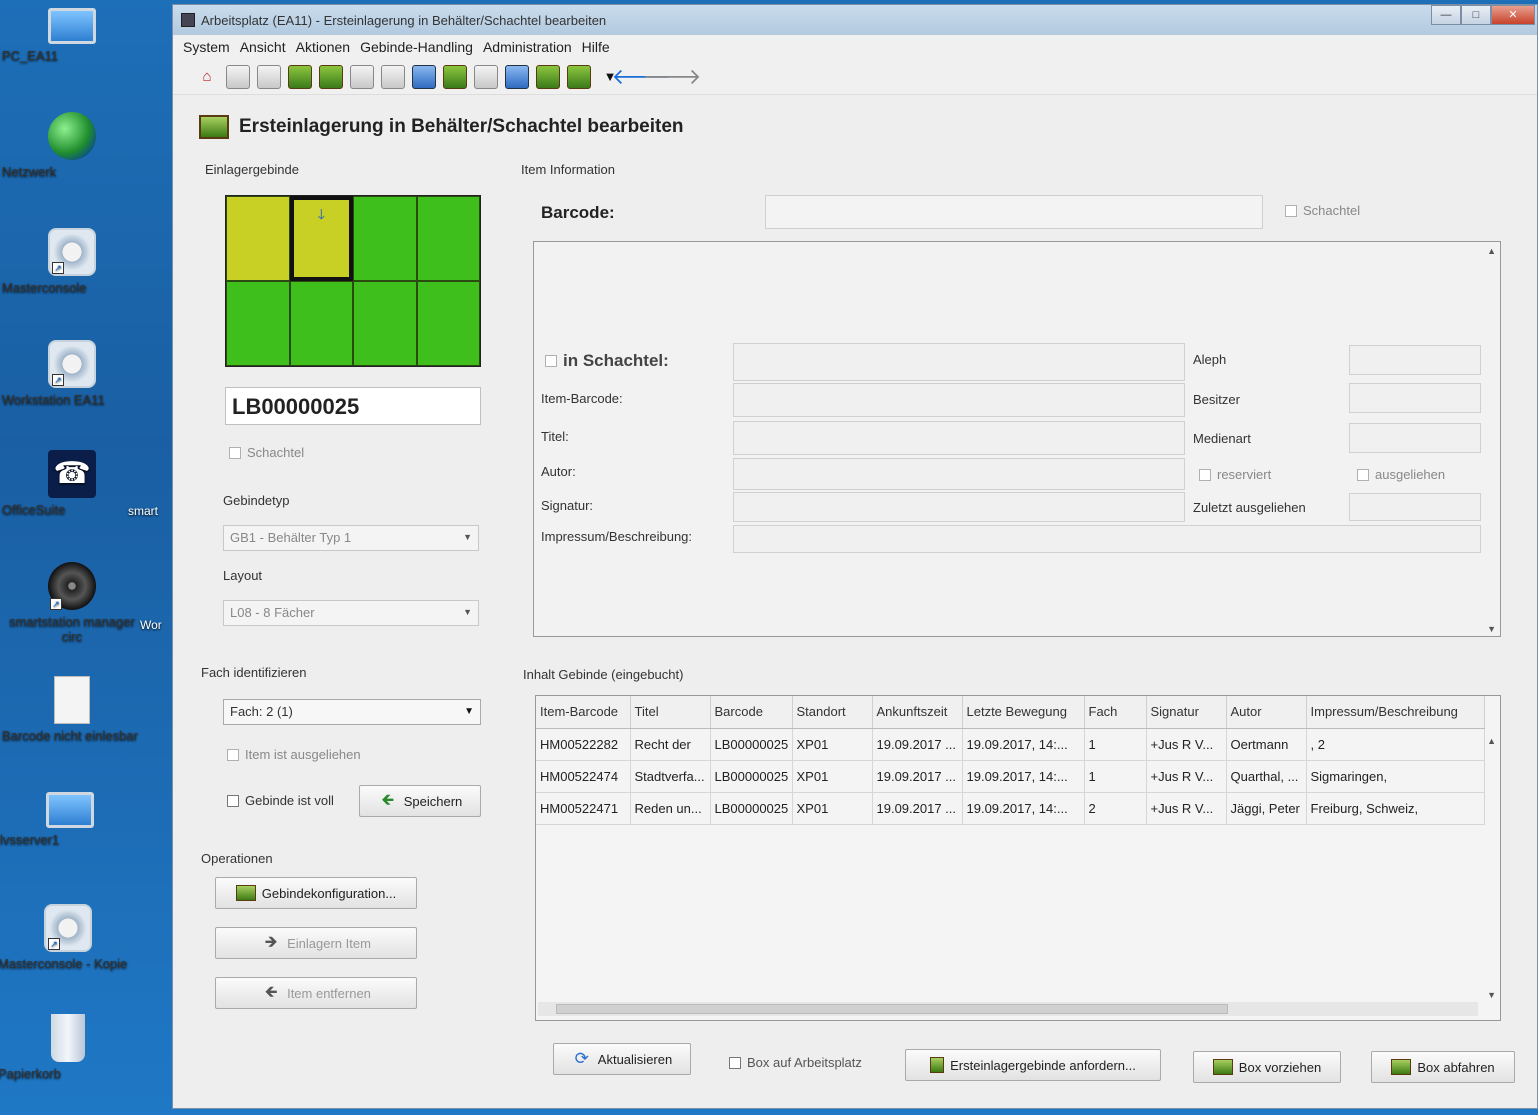  I want to click on in-schachtel-input, so click(959, 362).